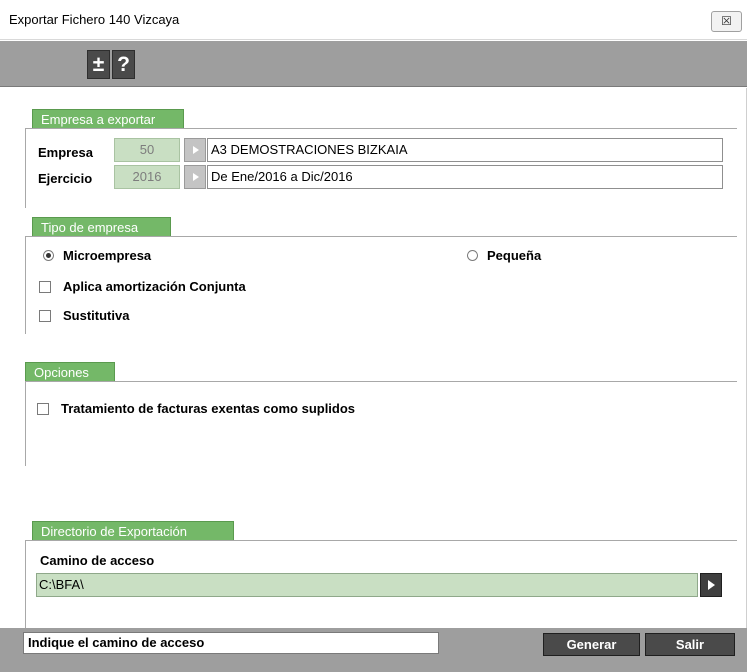  What do you see at coordinates (373, 64) in the screenshot?
I see `toolbar: ± ?` at bounding box center [373, 64].